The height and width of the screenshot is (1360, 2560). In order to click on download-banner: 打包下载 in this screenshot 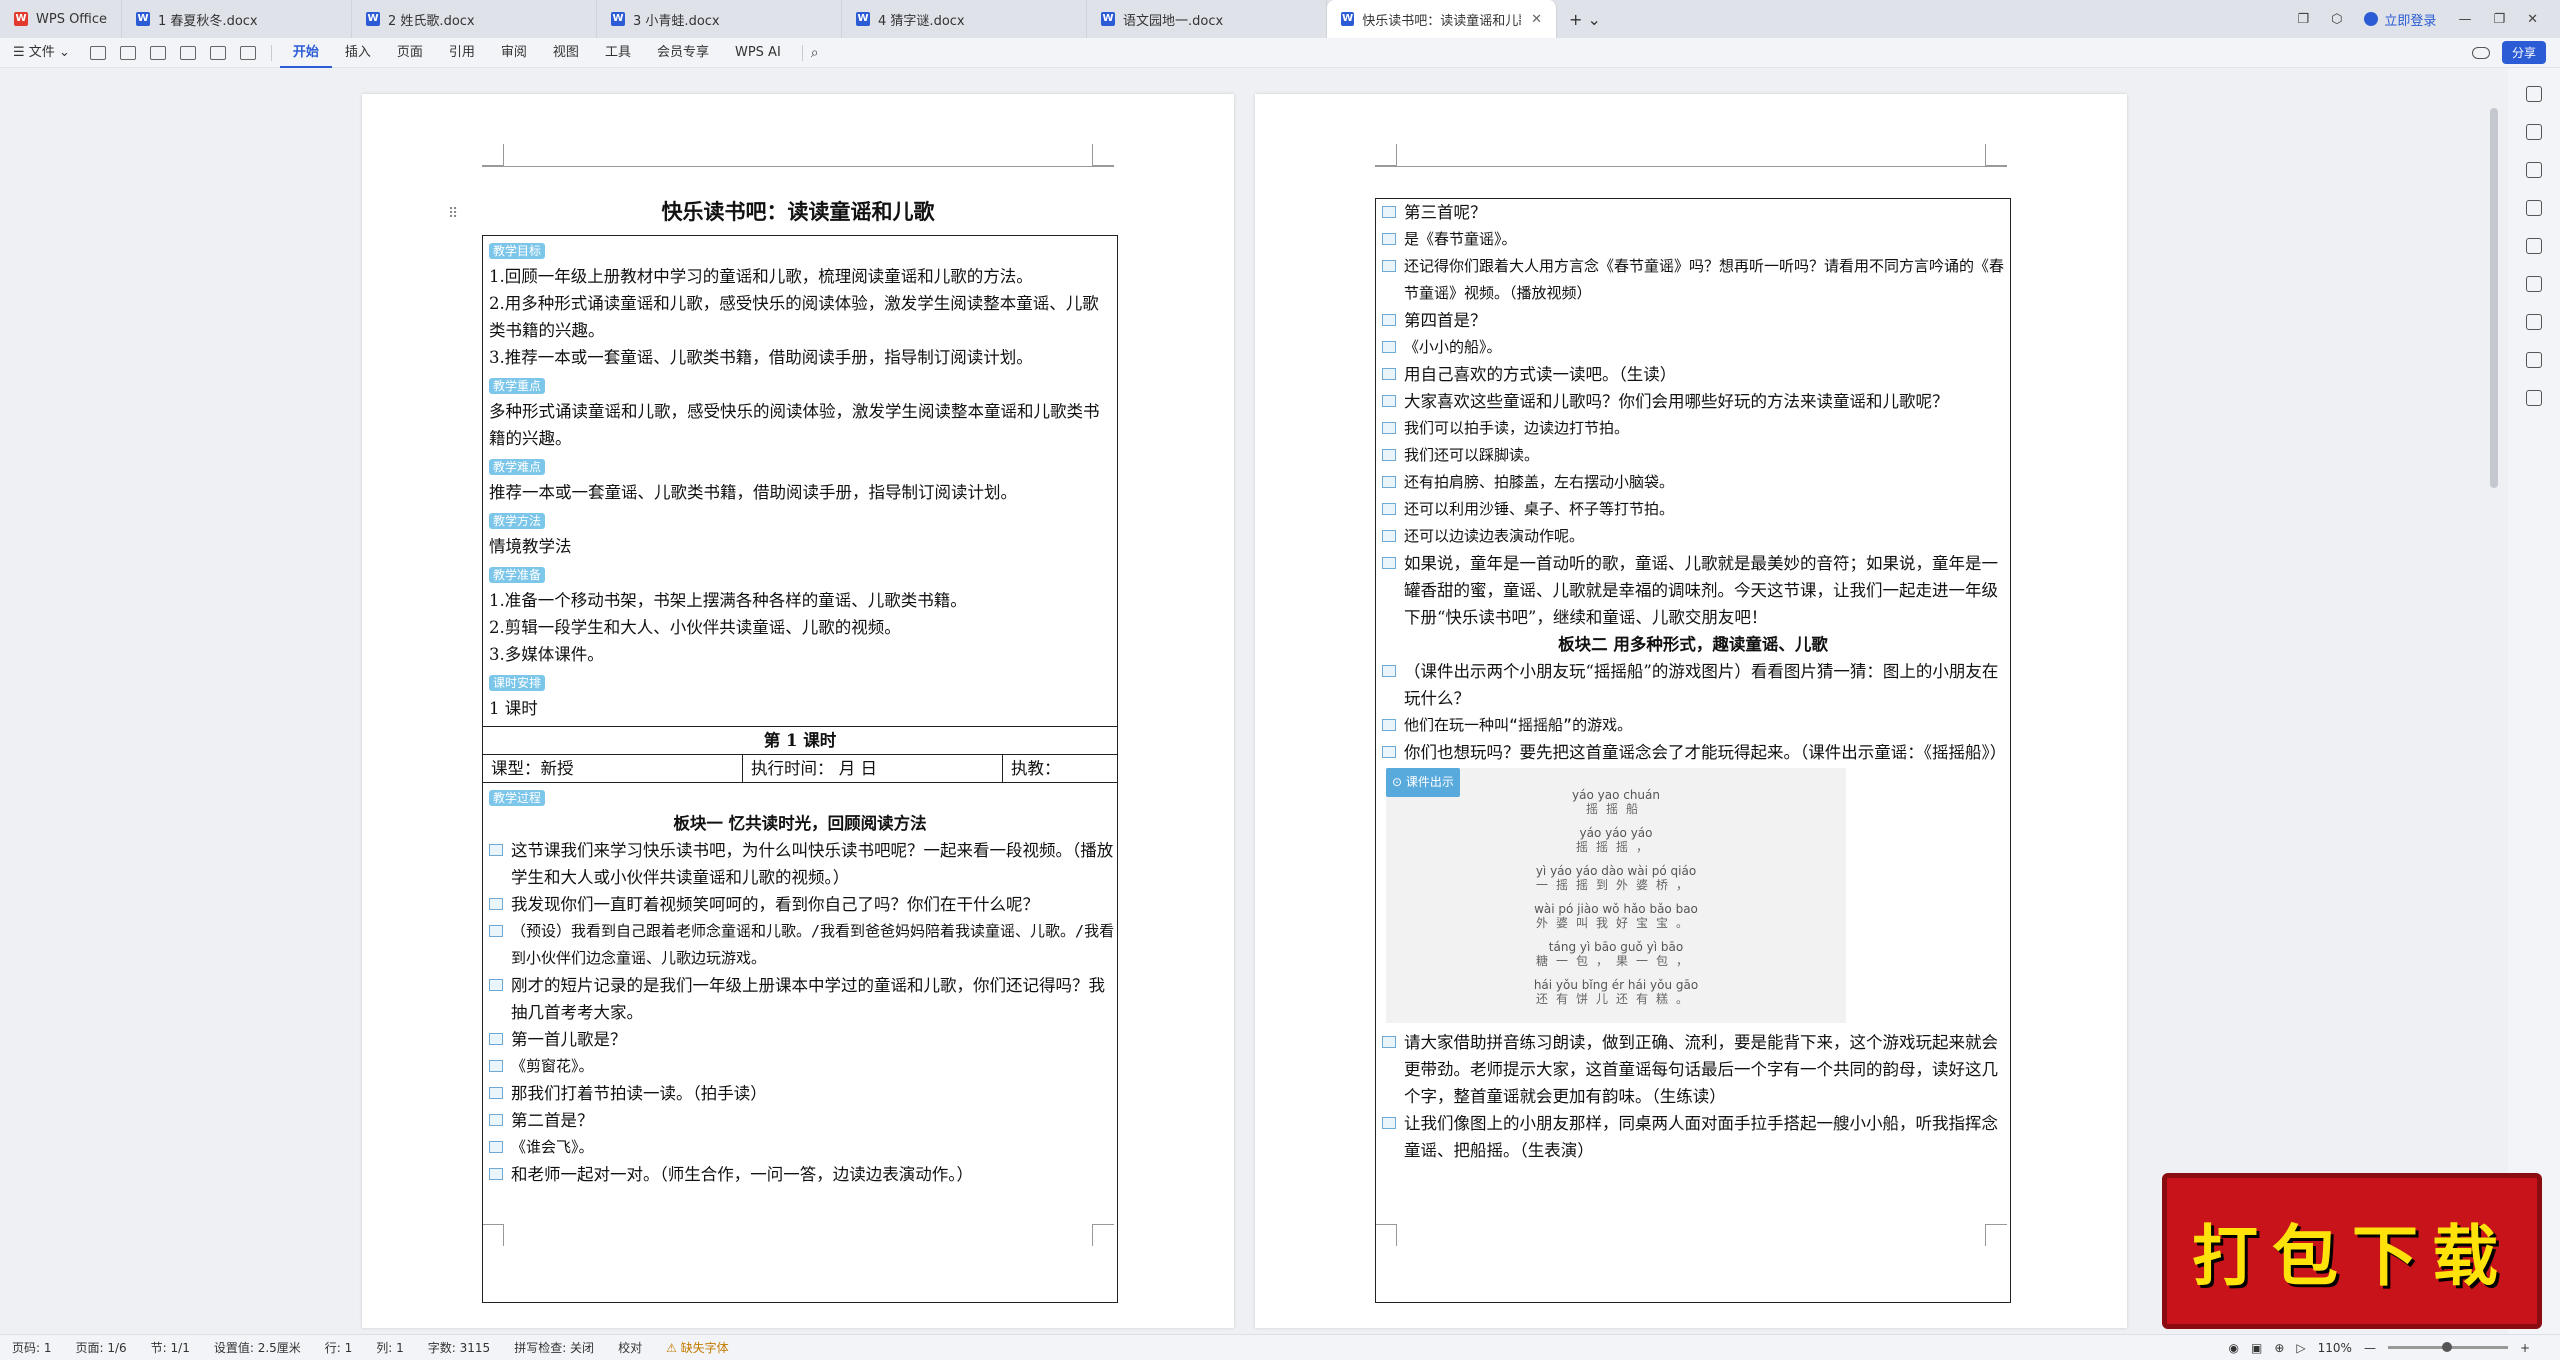, I will do `click(2352, 1251)`.